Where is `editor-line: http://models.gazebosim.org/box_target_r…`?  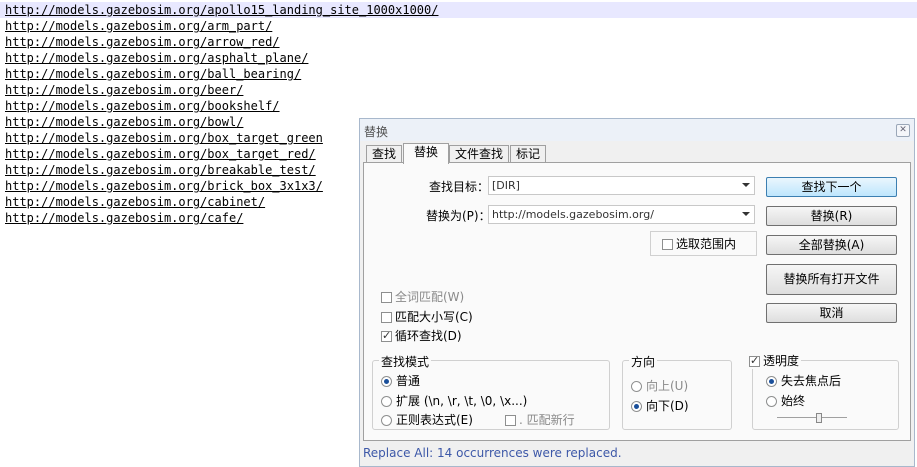
editor-line: http://models.gazebosim.org/box_target_r… is located at coordinates (160, 154).